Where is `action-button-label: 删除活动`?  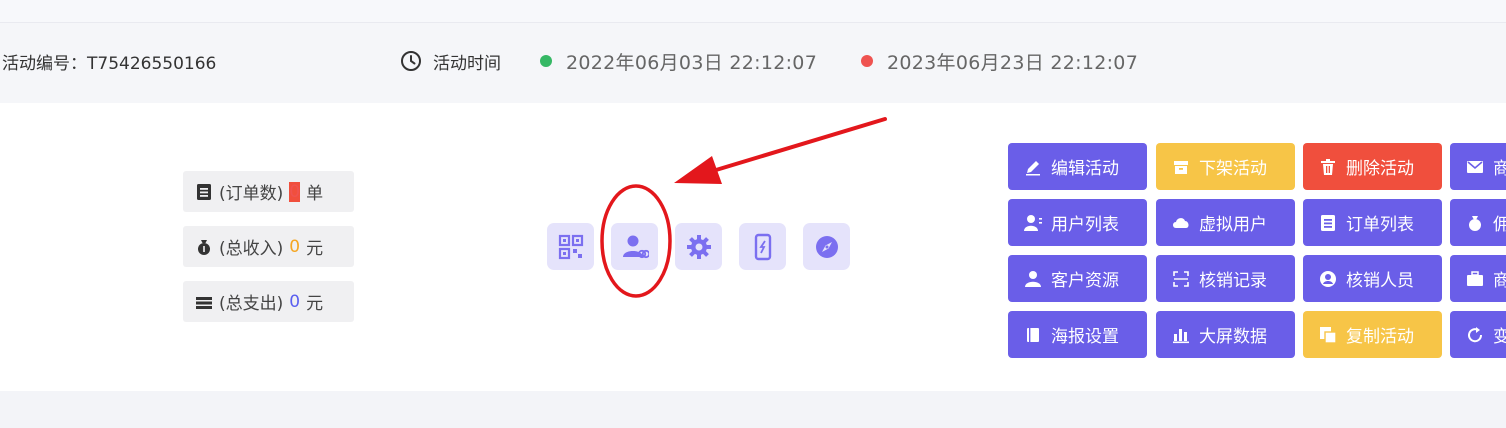
action-button-label: 删除活动 is located at coordinates (1380, 169).